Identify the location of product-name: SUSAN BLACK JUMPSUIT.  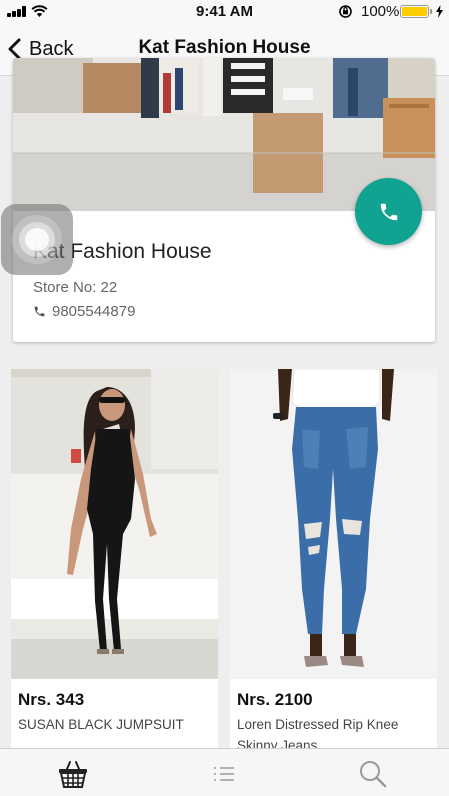
(101, 724).